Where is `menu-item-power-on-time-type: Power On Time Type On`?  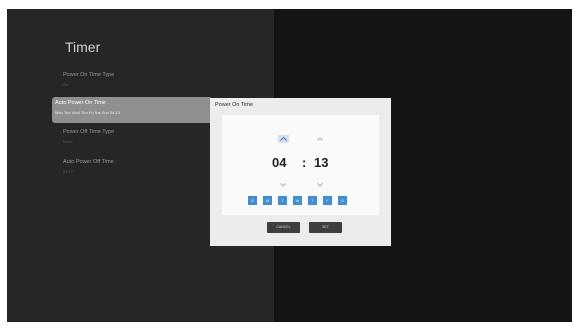 menu-item-power-on-time-type: Power On Time Type On is located at coordinates (163, 85).